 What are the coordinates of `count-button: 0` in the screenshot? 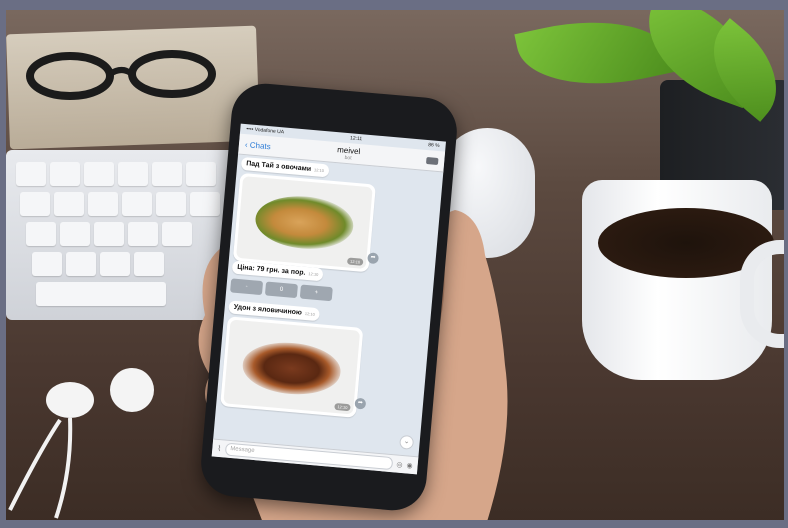 It's located at (281, 290).